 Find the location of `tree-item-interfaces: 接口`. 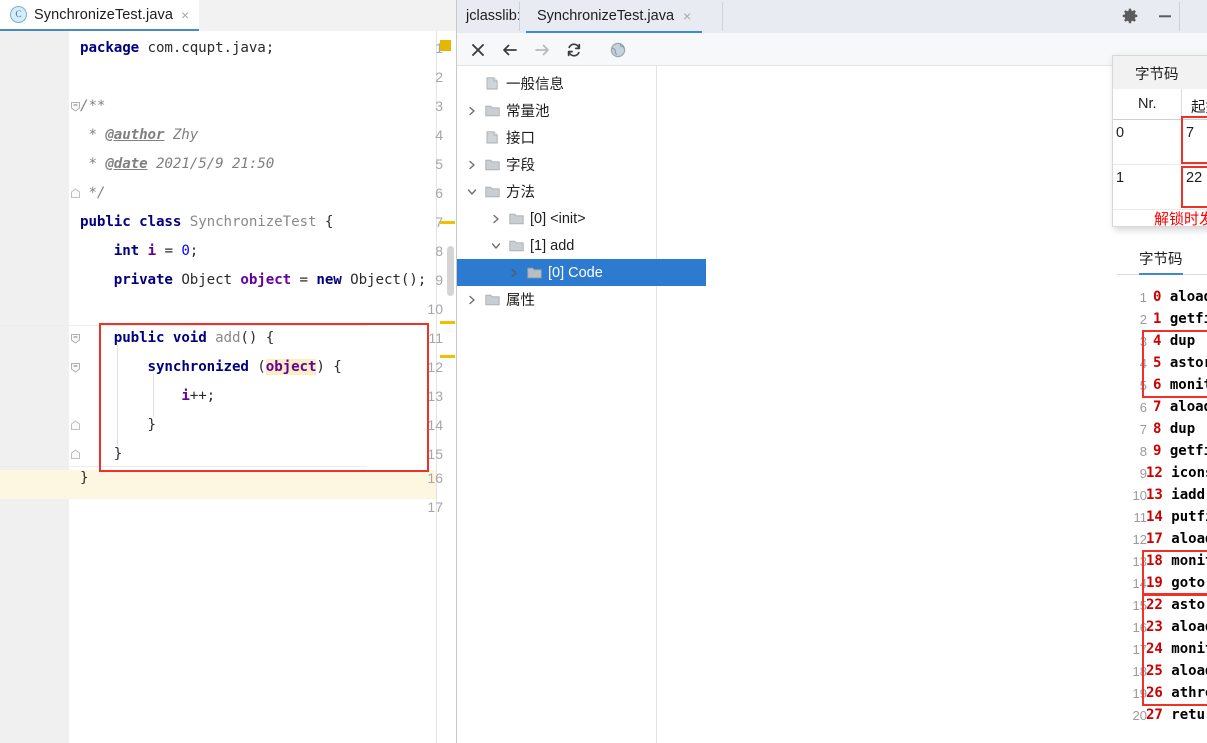

tree-item-interfaces: 接口 is located at coordinates (570, 137).